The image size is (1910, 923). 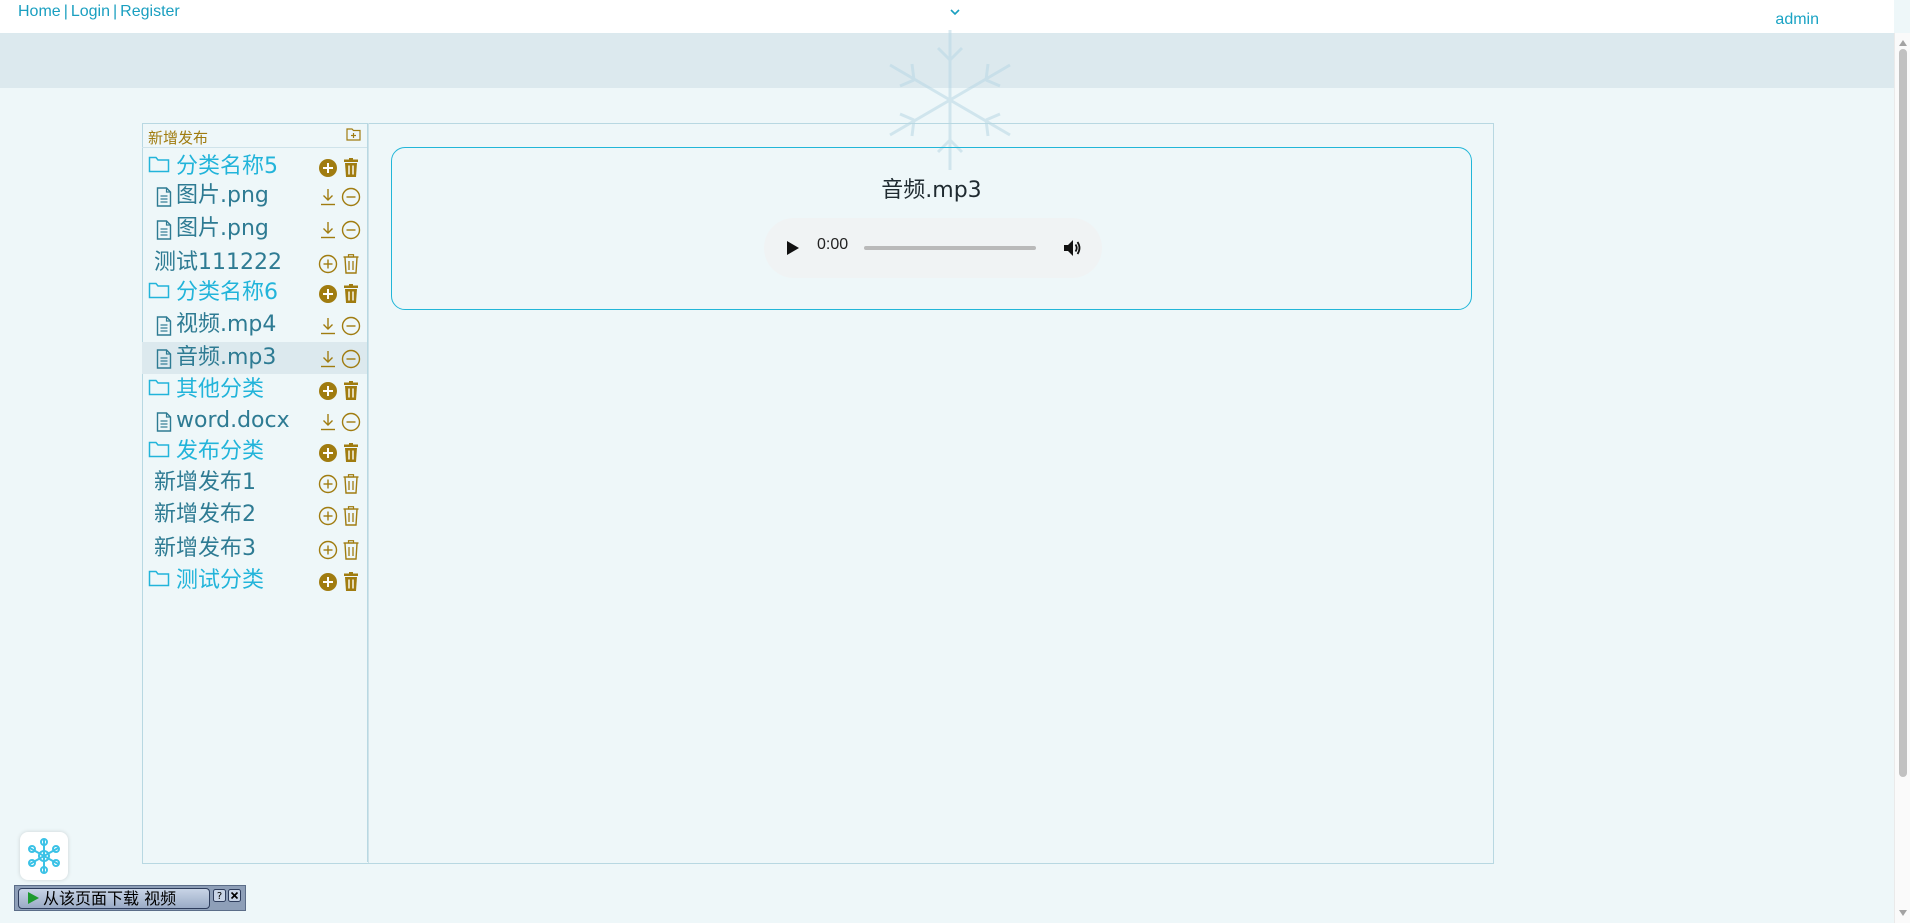 I want to click on tree-category: 分类名称6, so click(x=254, y=293).